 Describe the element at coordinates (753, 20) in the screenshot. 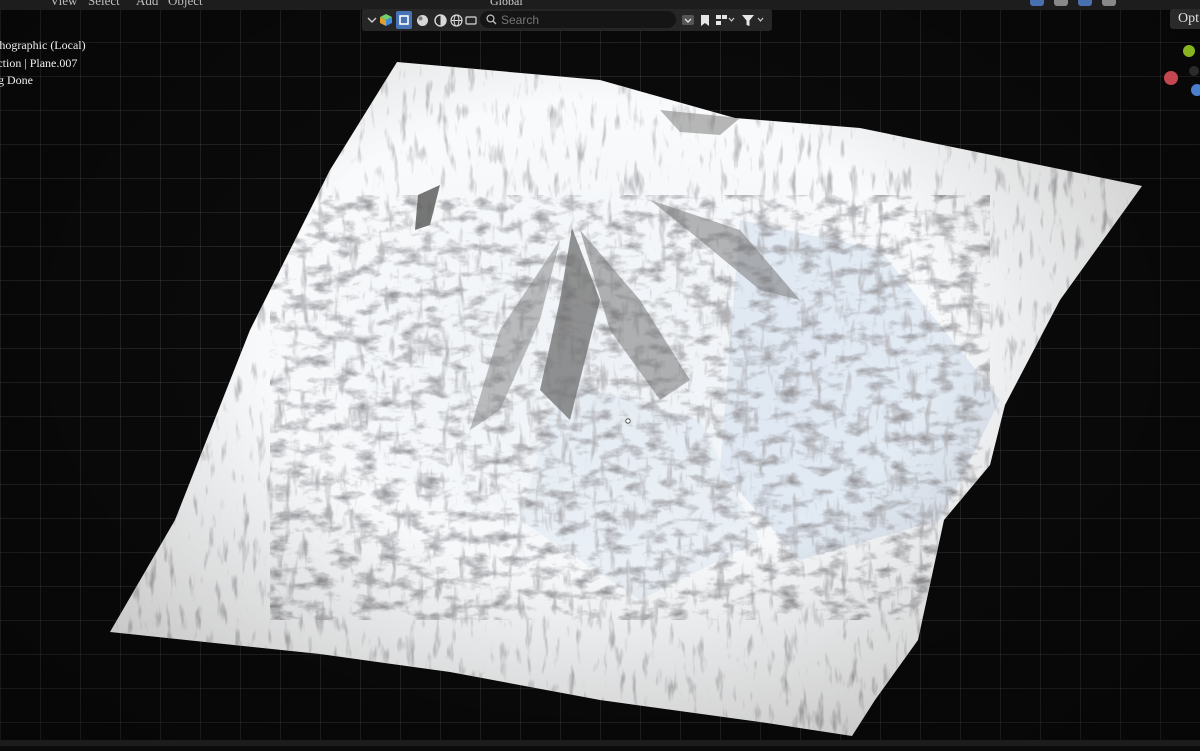

I see `filter-icon` at that location.